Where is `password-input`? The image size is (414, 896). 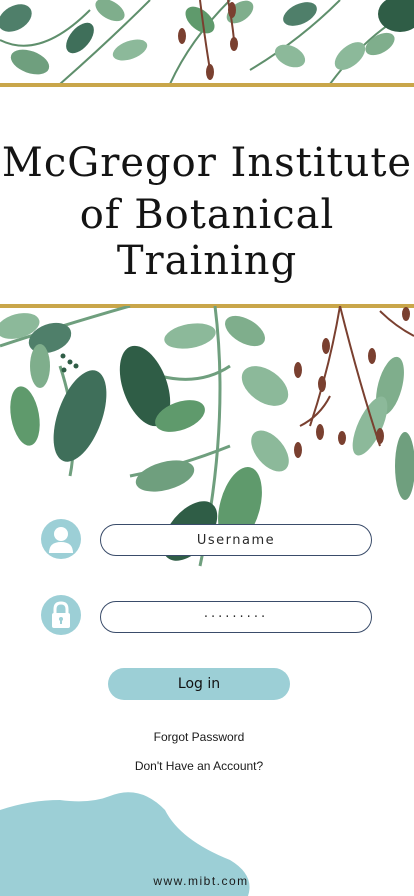 password-input is located at coordinates (236, 617).